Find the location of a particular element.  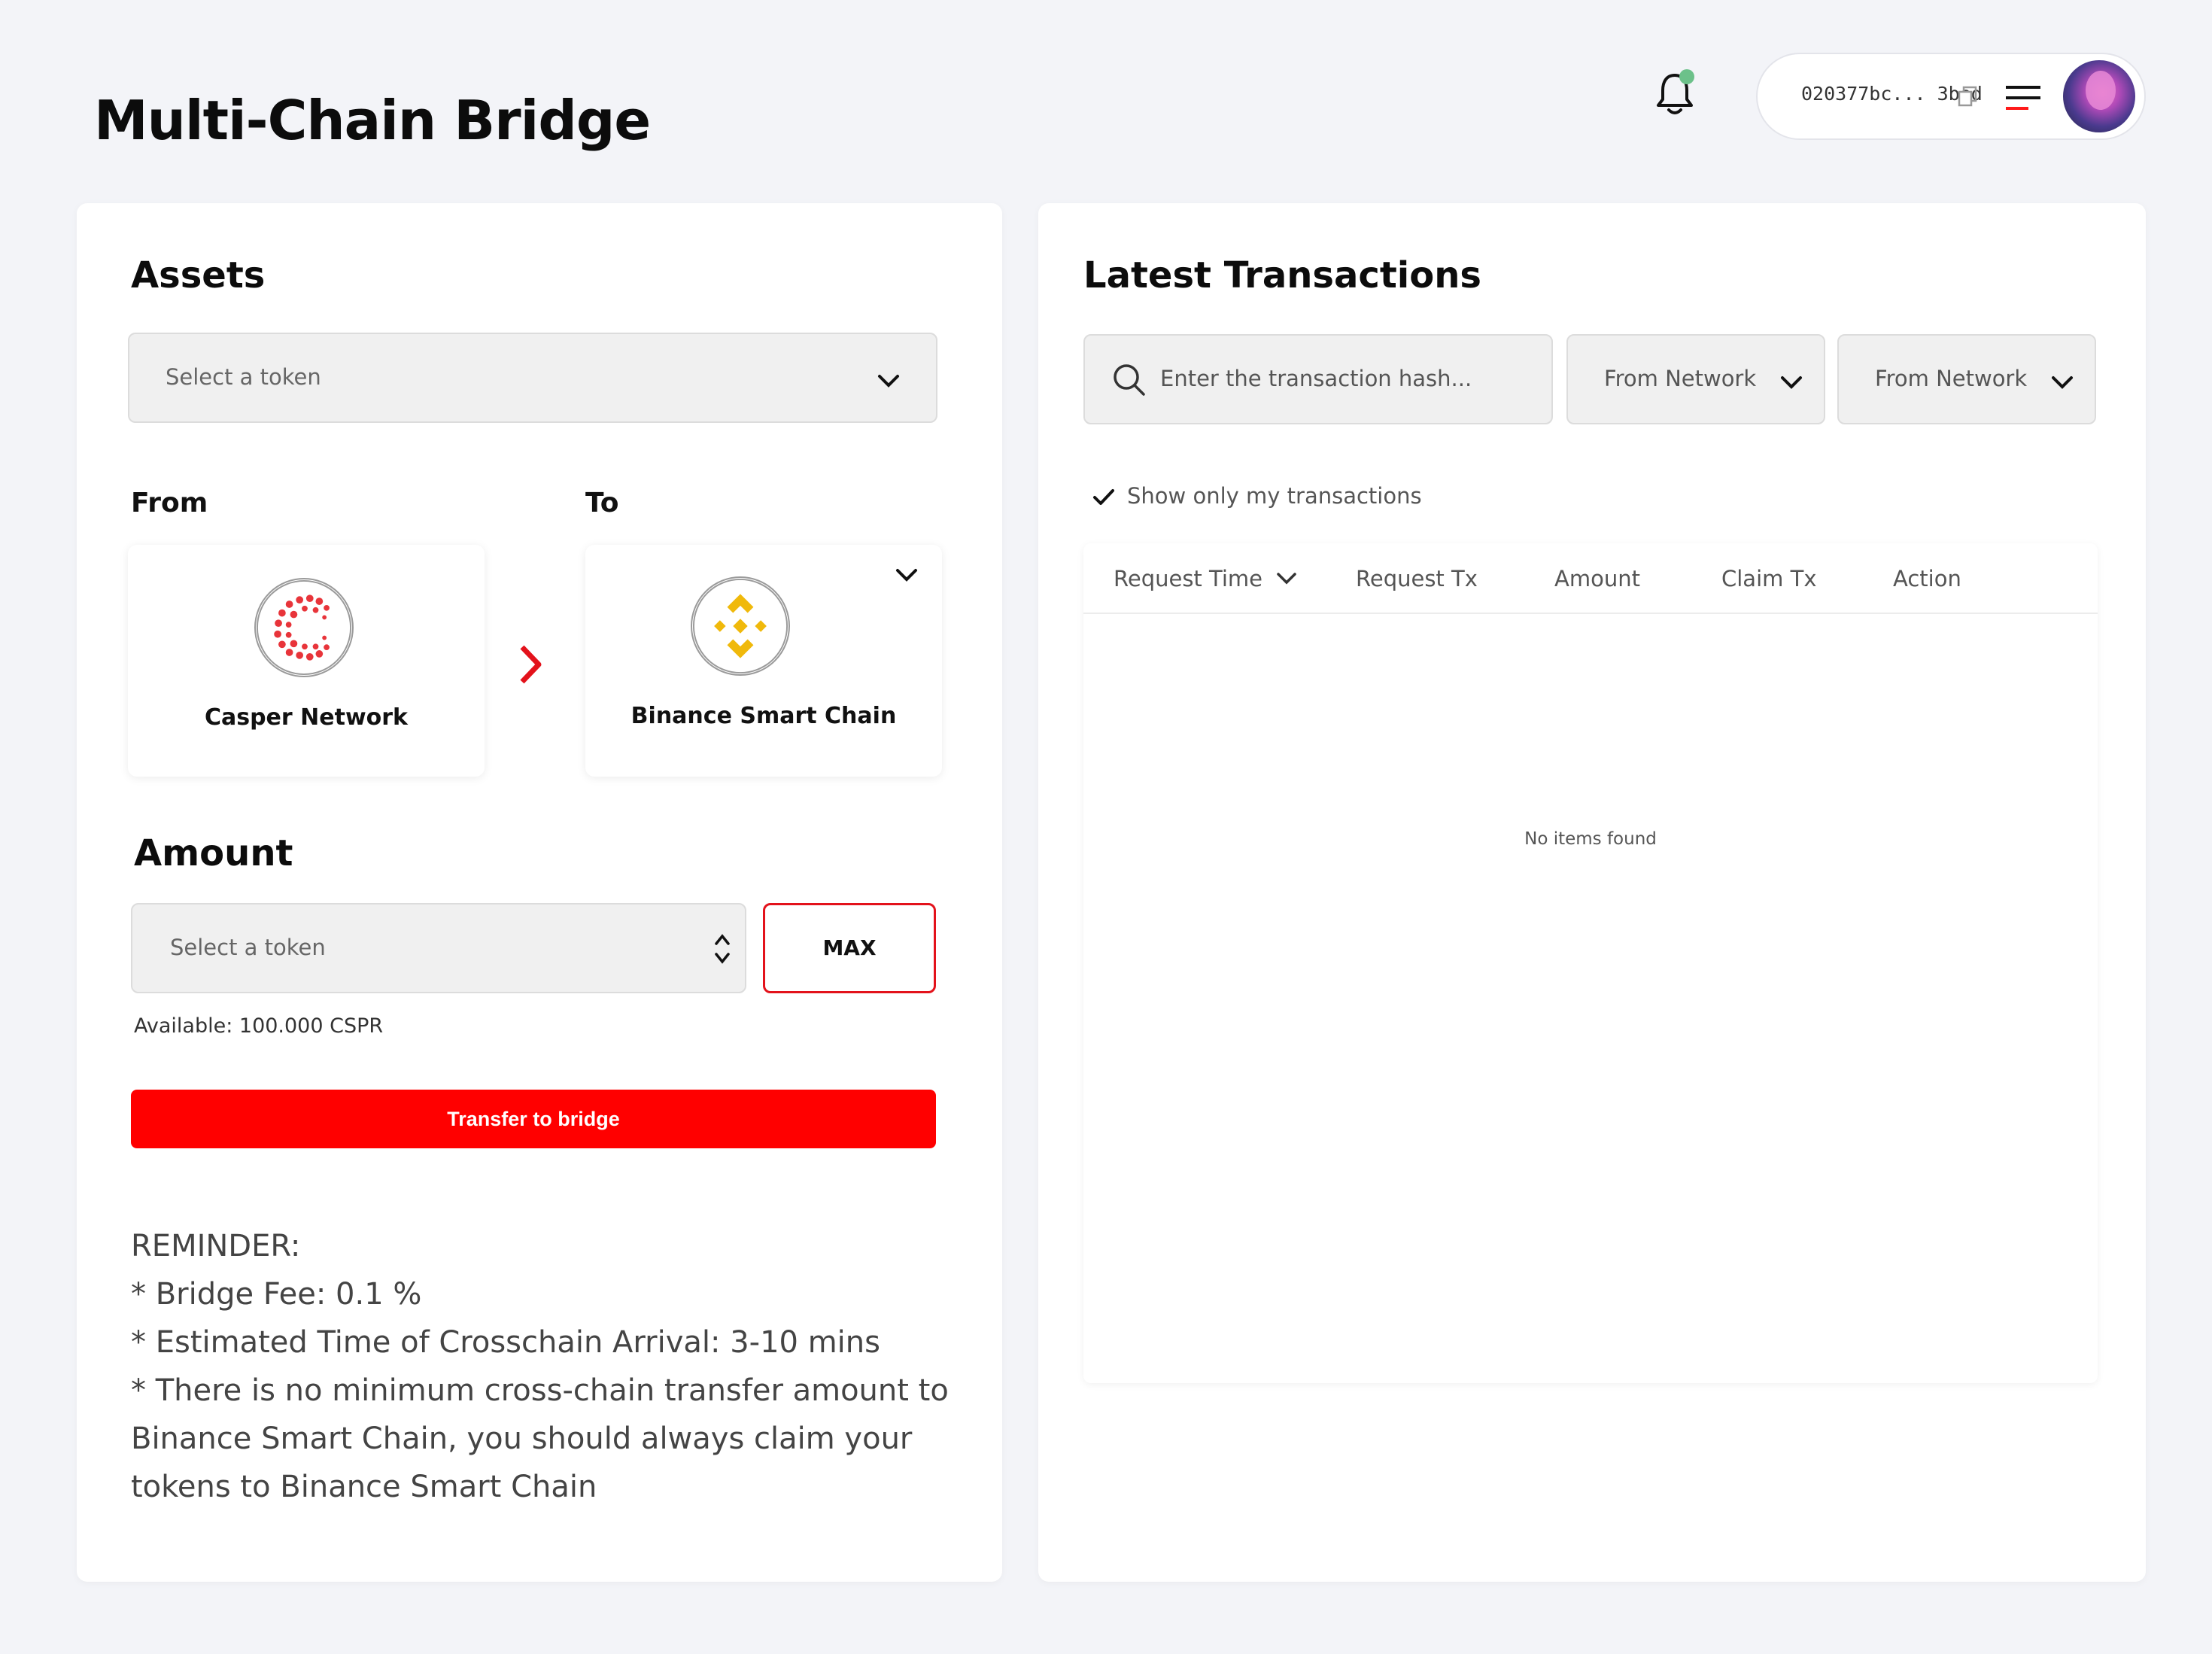

to-network-card: Binance Smart Chain is located at coordinates (763, 661).